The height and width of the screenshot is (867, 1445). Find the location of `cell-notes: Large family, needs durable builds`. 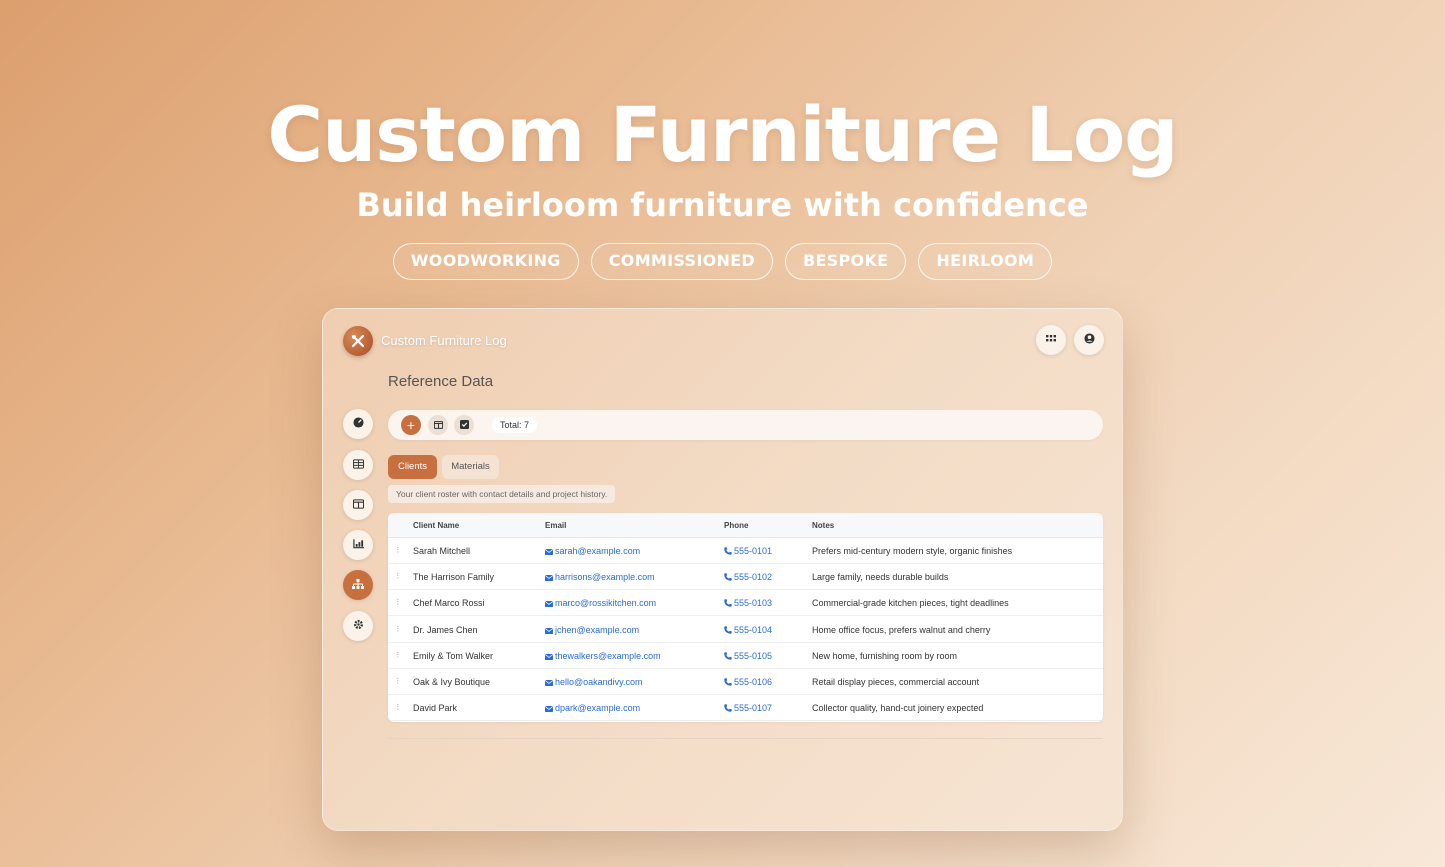

cell-notes: Large family, needs durable builds is located at coordinates (880, 577).